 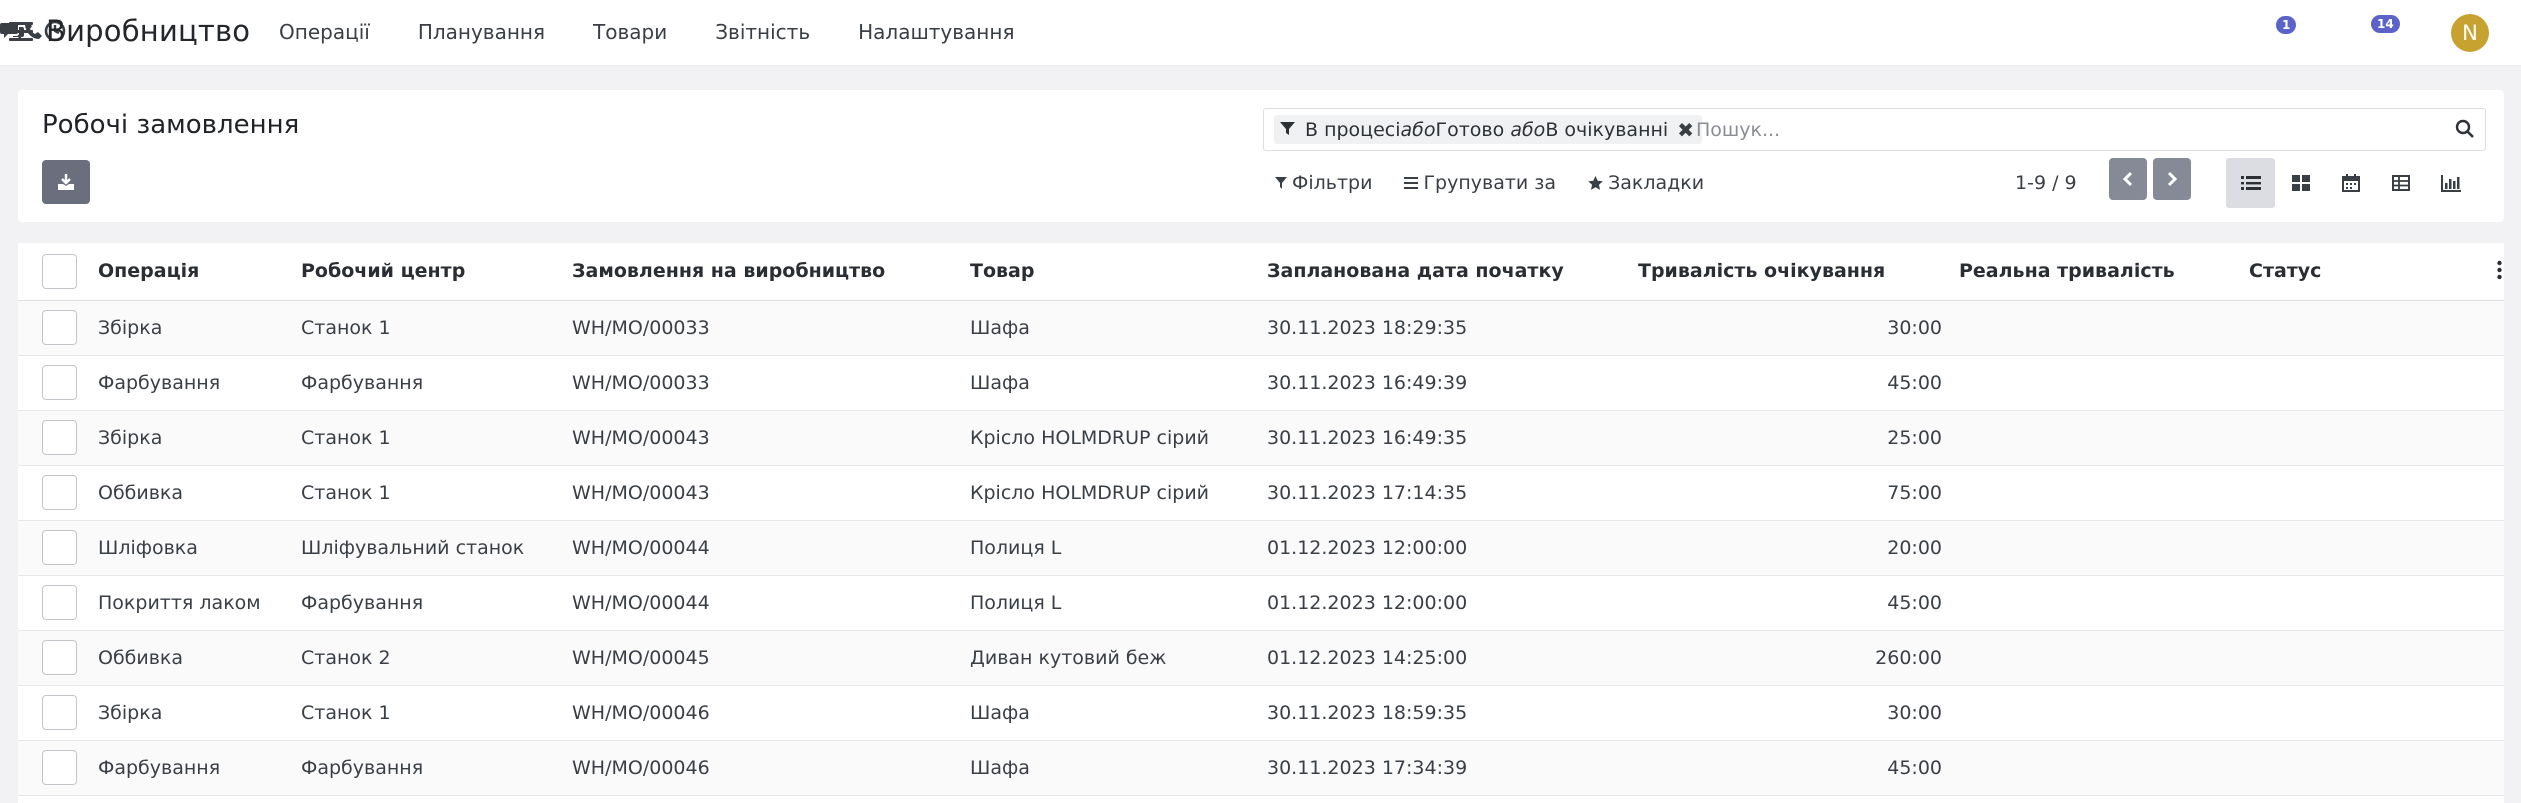 What do you see at coordinates (2350, 183) in the screenshot?
I see `calendar-view-button` at bounding box center [2350, 183].